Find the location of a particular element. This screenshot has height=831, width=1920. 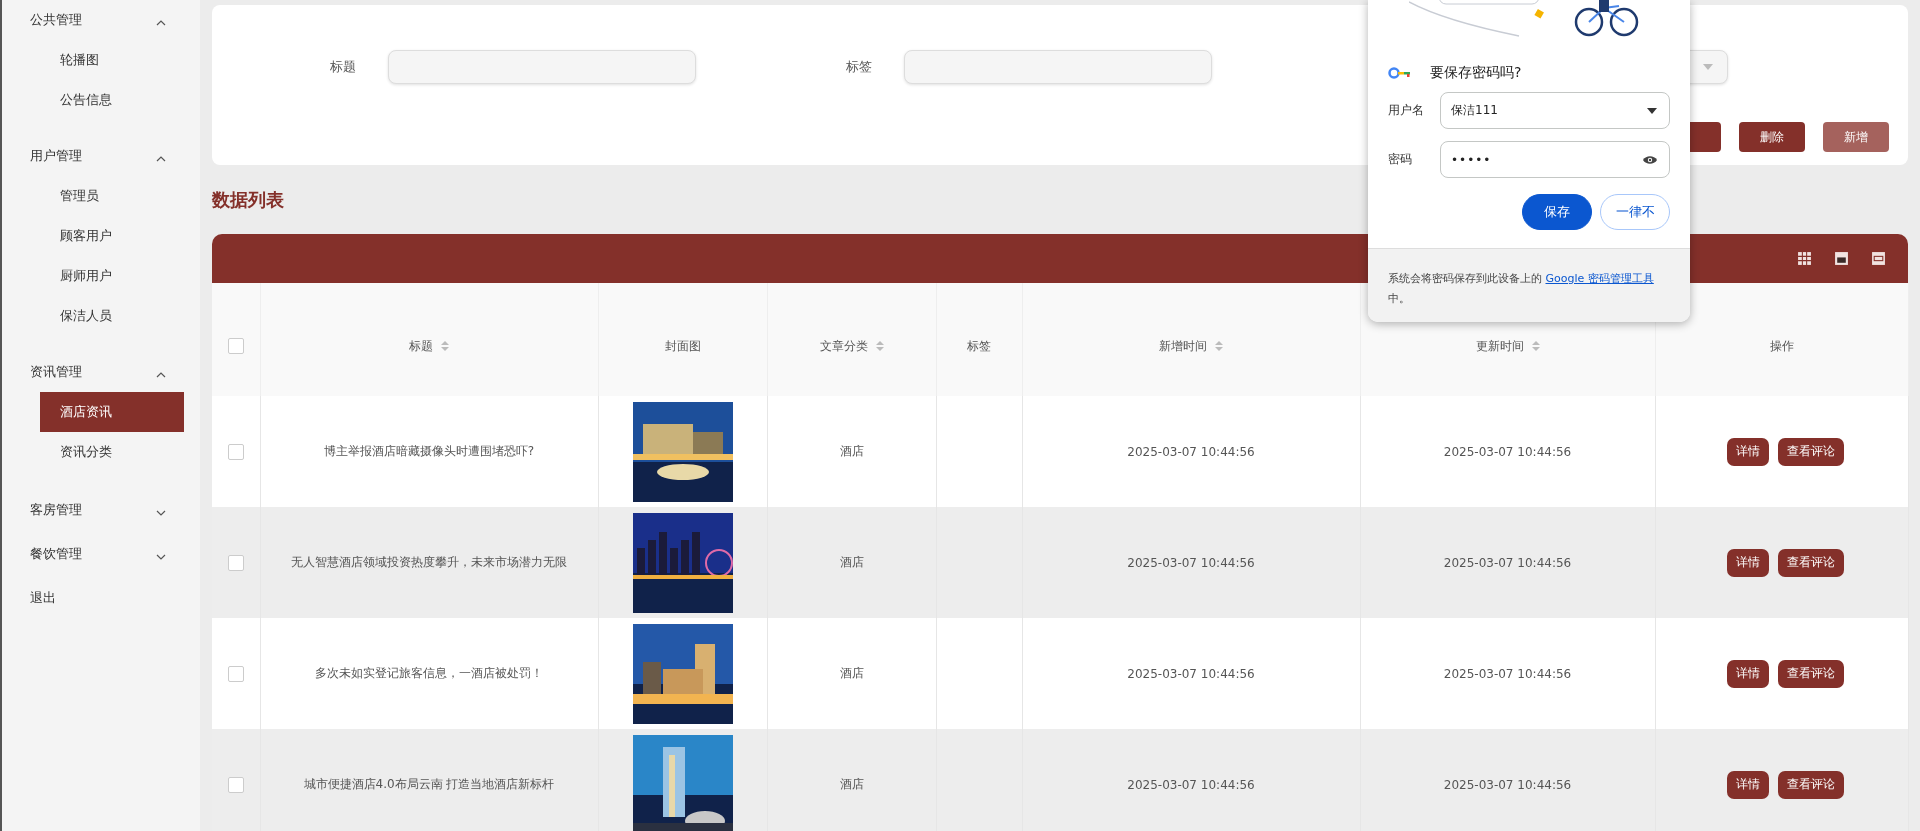

footer-note: 系统会将密码保存到此设备上的 Google 密码管理工具 中。 is located at coordinates (1521, 289).